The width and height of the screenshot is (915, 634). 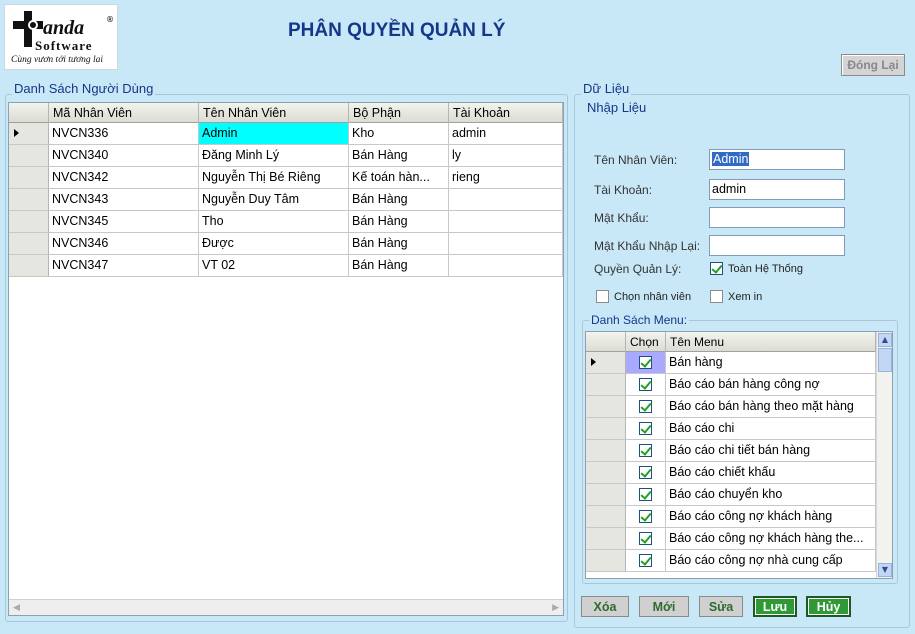 What do you see at coordinates (664, 606) in the screenshot?
I see `new-button: Mới` at bounding box center [664, 606].